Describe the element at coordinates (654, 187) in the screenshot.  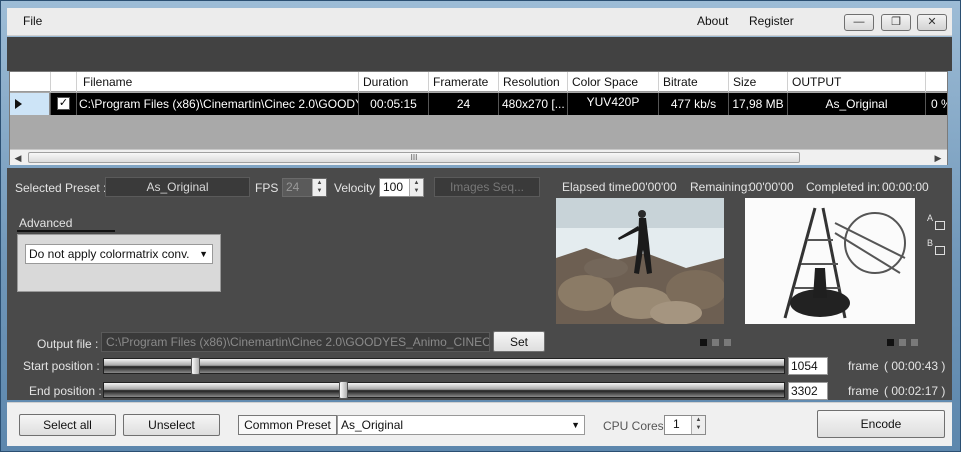
I see `elapsed-value: 00'00'00` at that location.